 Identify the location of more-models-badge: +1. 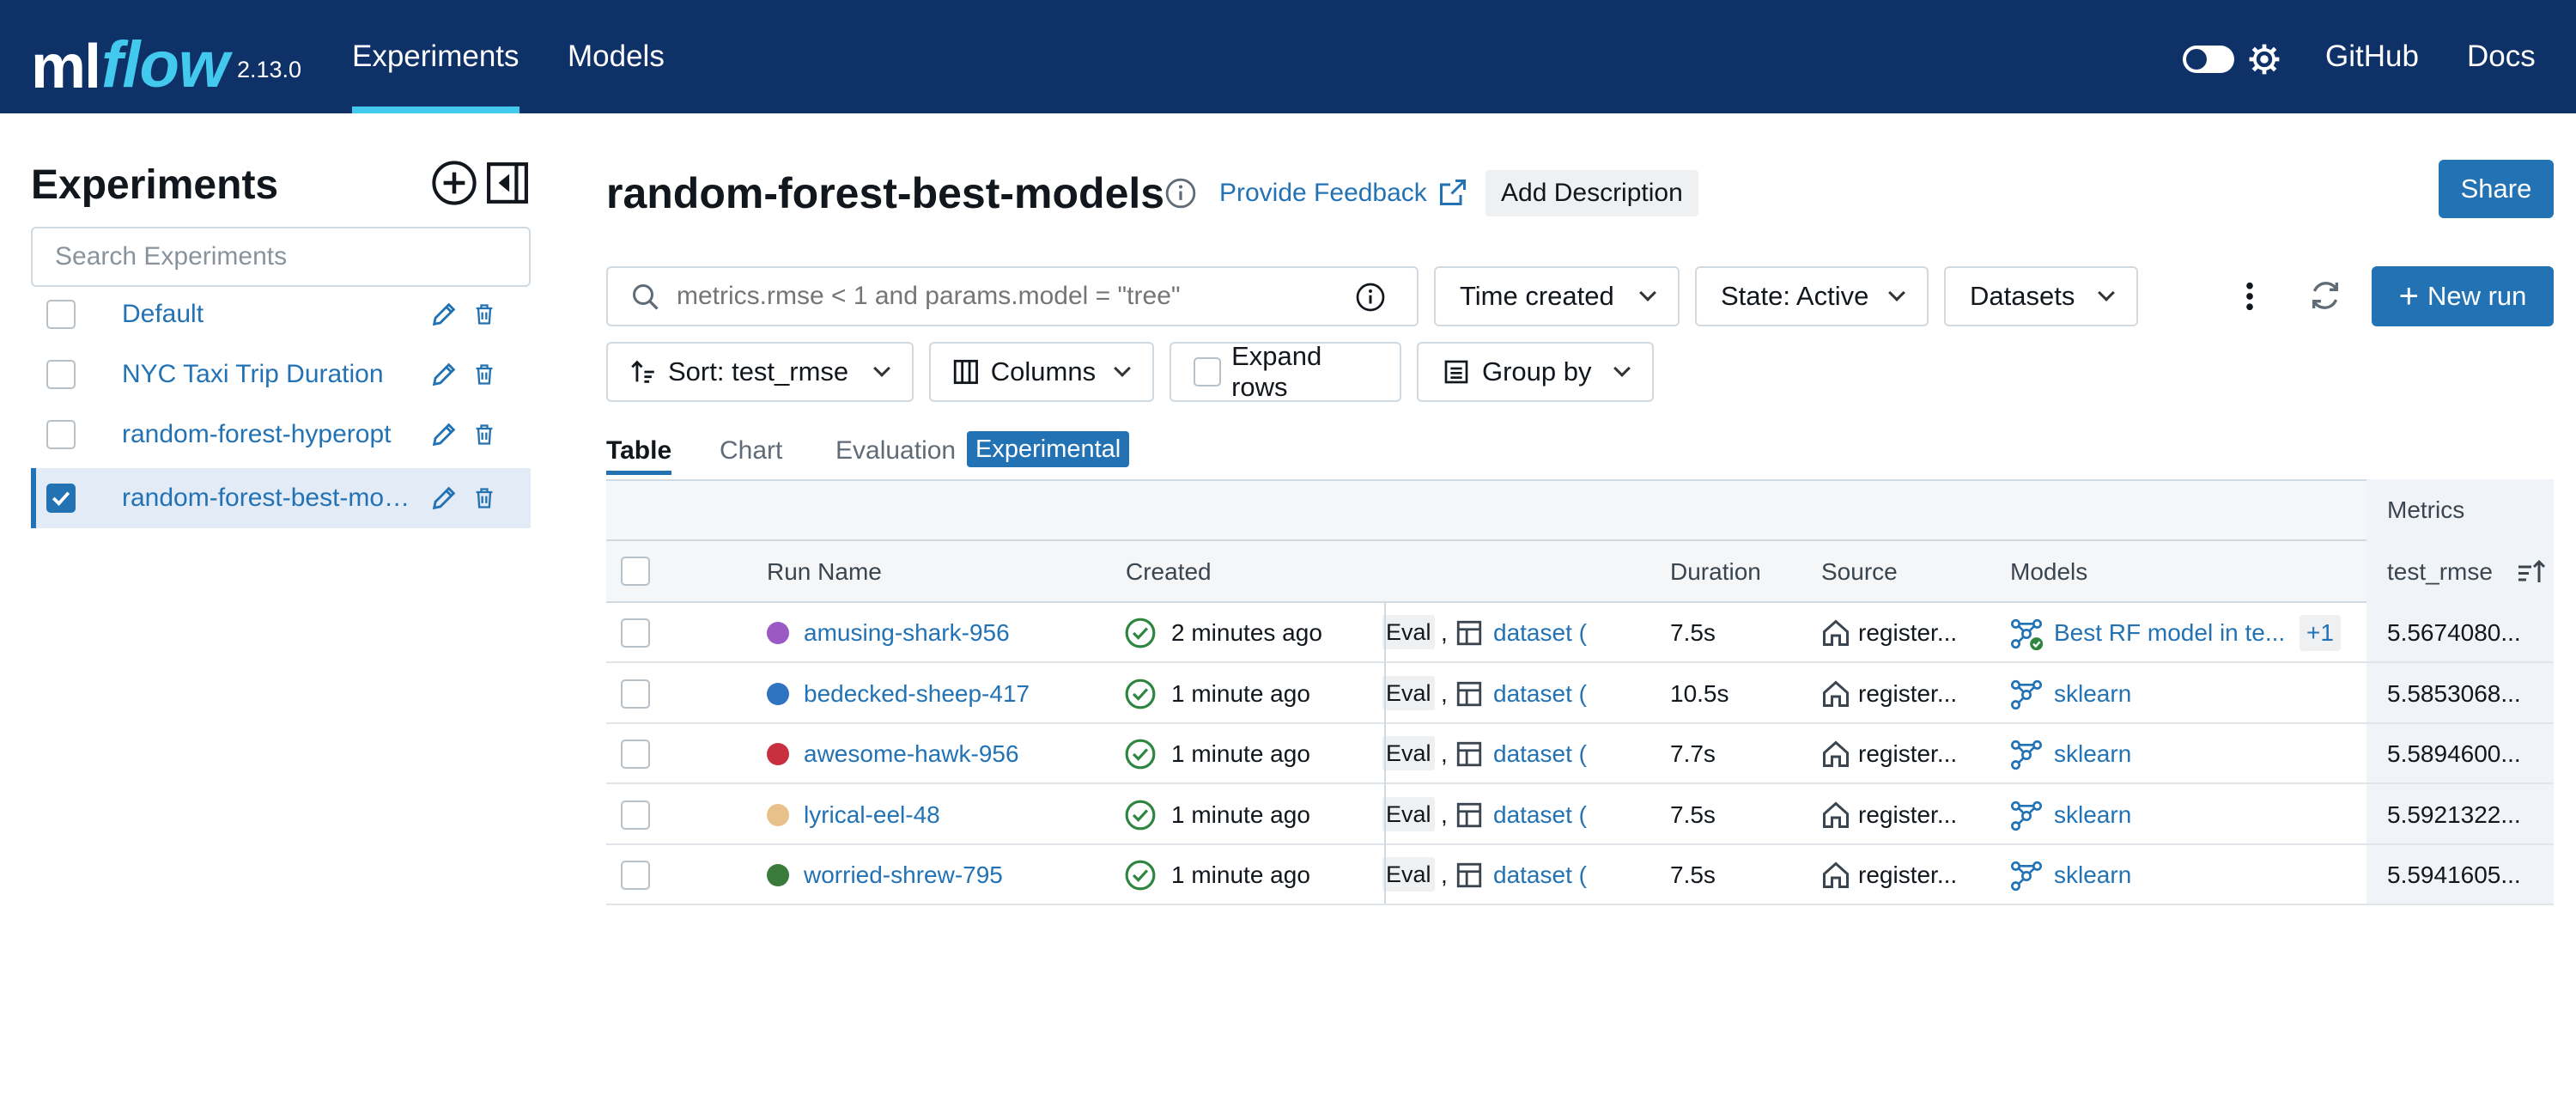
(2320, 633).